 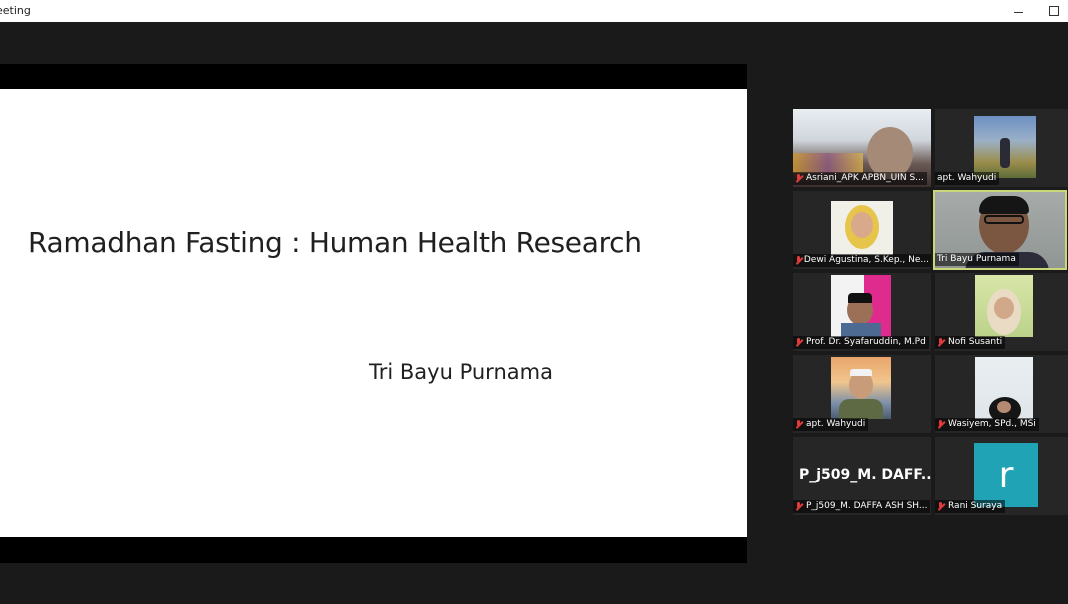 I want to click on title-bar: eeting, so click(x=534, y=11).